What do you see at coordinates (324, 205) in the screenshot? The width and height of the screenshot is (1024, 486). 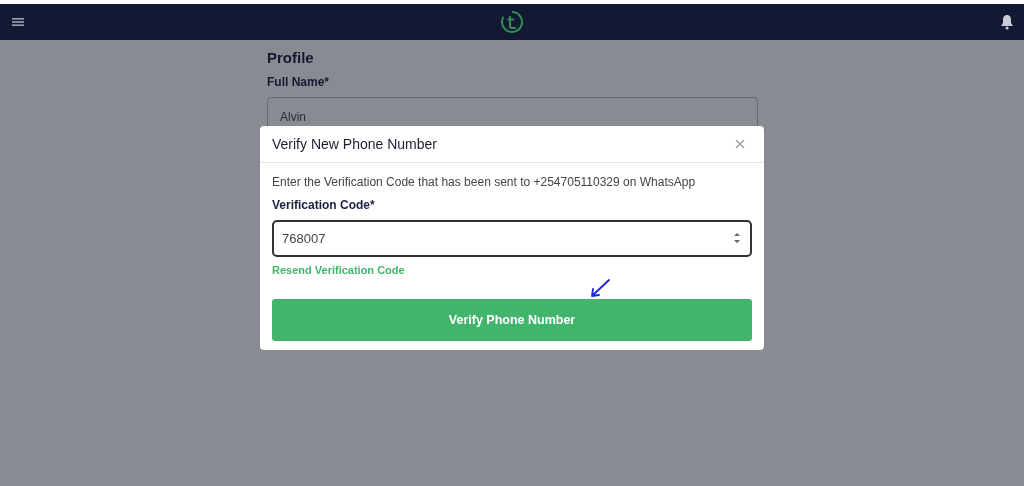 I see `field-label: Verification Code*` at bounding box center [324, 205].